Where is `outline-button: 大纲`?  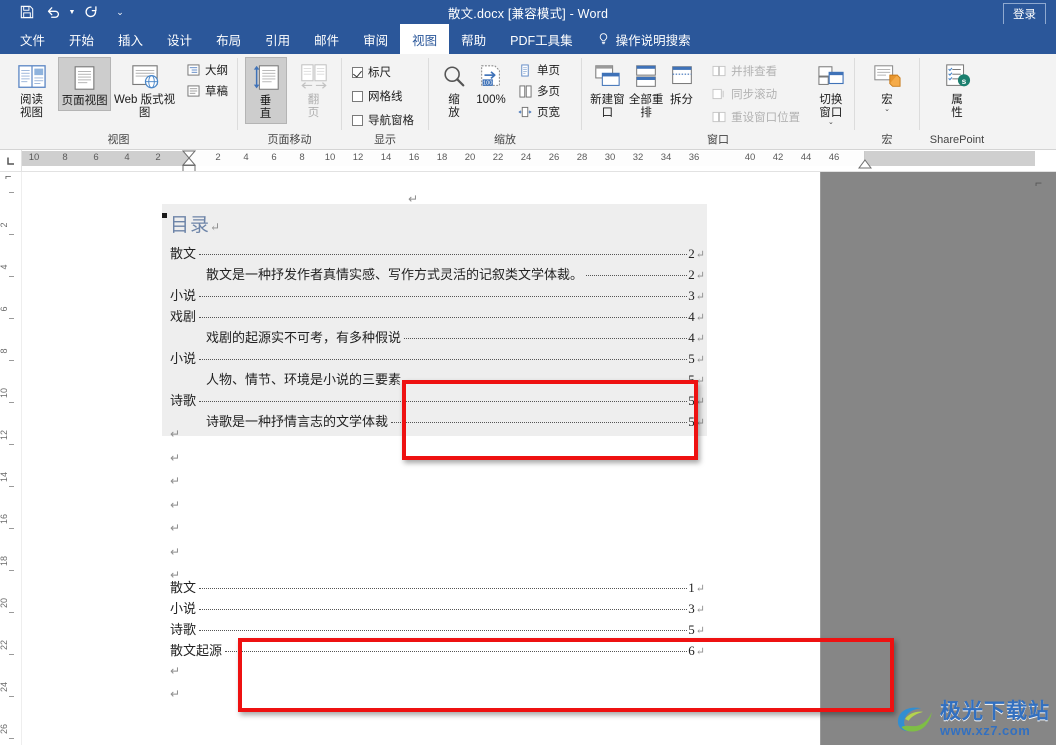
outline-button: 大纲 is located at coordinates (208, 70).